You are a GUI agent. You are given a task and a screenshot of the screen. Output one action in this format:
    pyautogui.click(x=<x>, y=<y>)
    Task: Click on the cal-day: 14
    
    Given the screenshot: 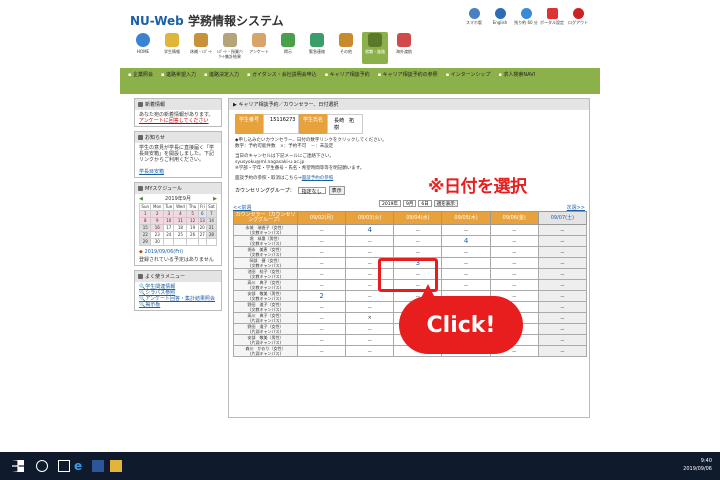 What is the action you would take?
    pyautogui.click(x=211, y=221)
    